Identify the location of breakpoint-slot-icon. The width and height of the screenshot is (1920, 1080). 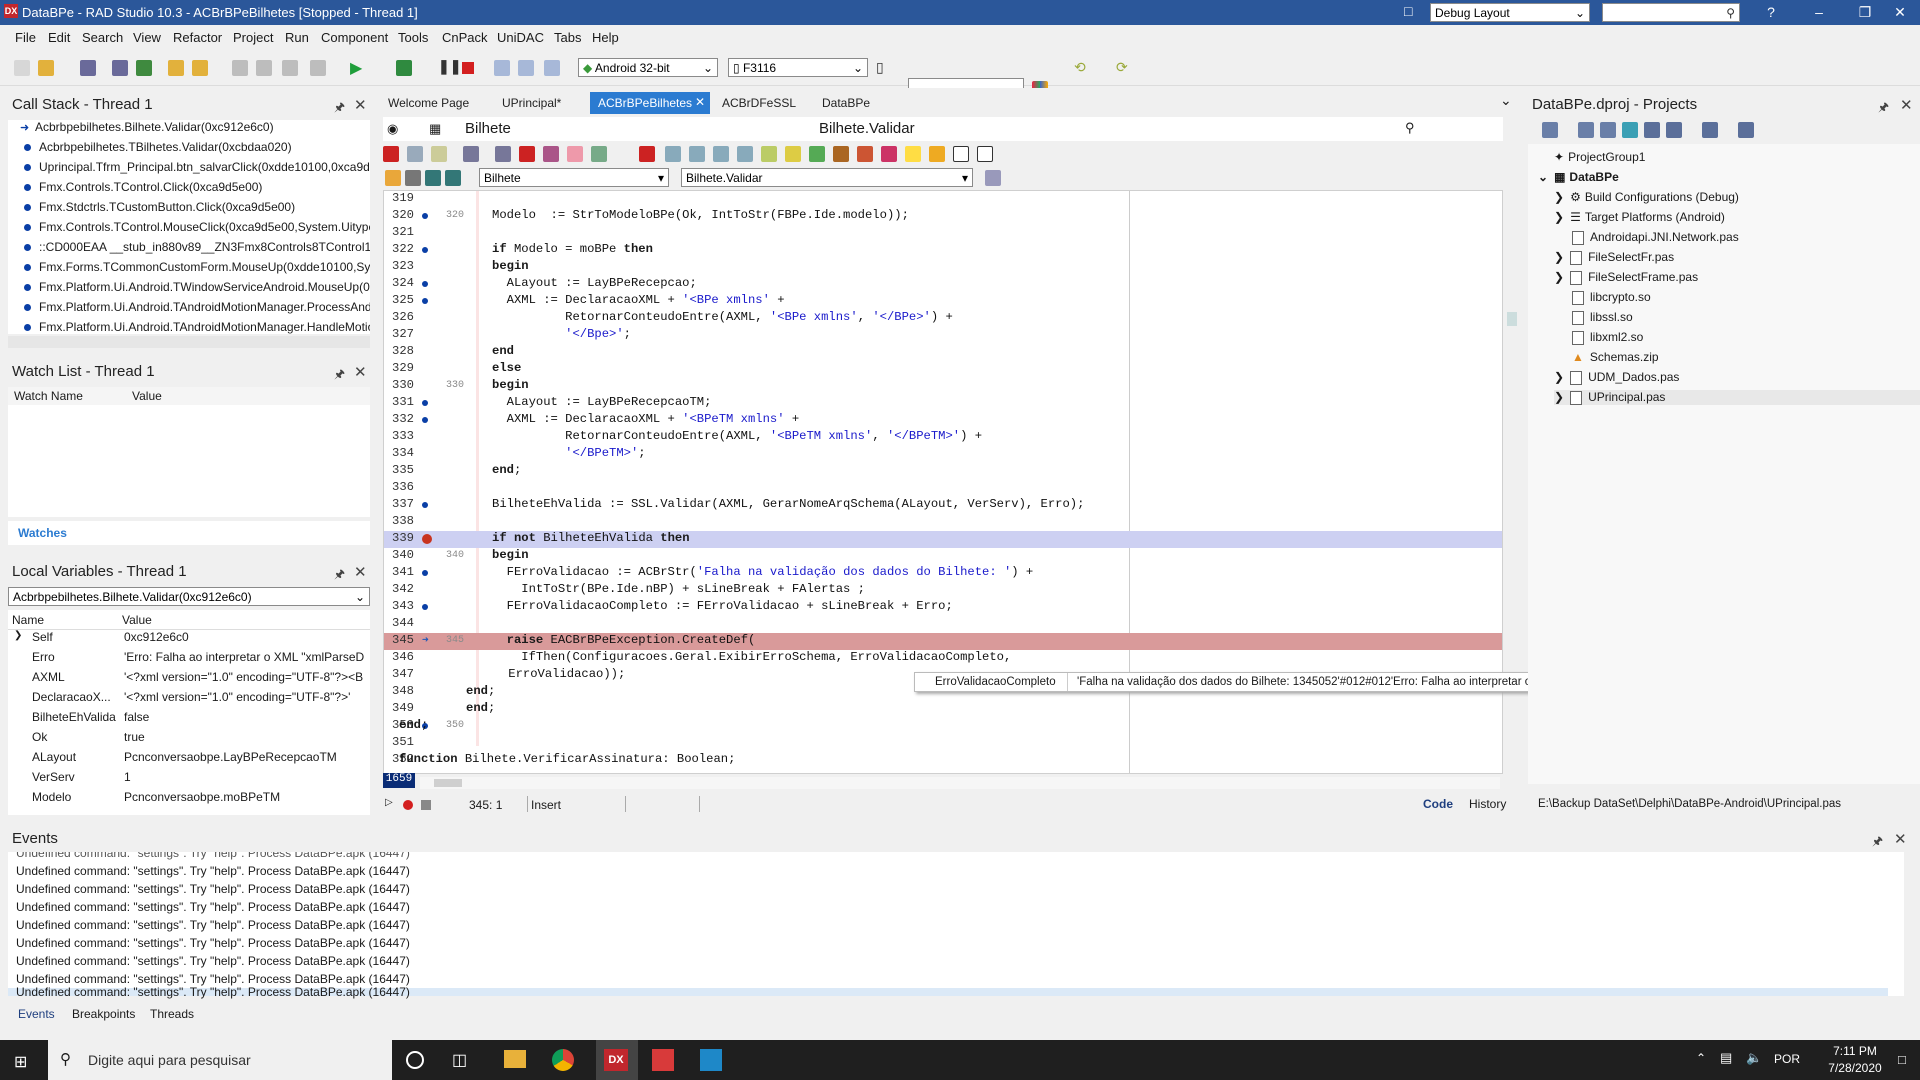
(425, 216).